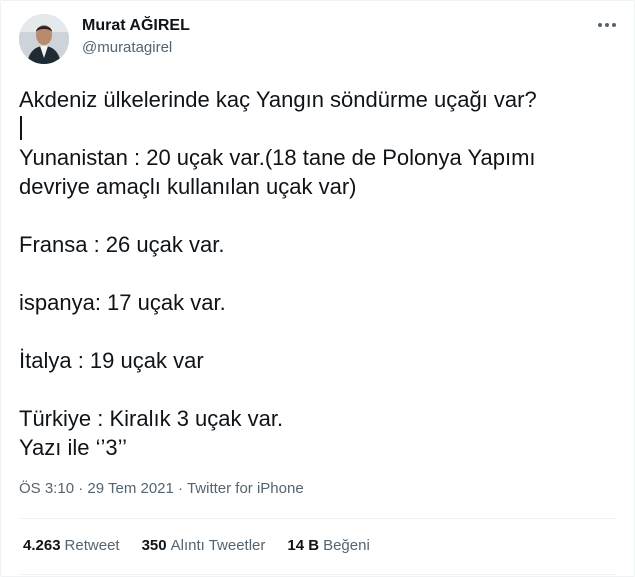  What do you see at coordinates (151, 418) in the screenshot?
I see `tweet-line: Türkiye : Kiralık 3 uçak var.` at bounding box center [151, 418].